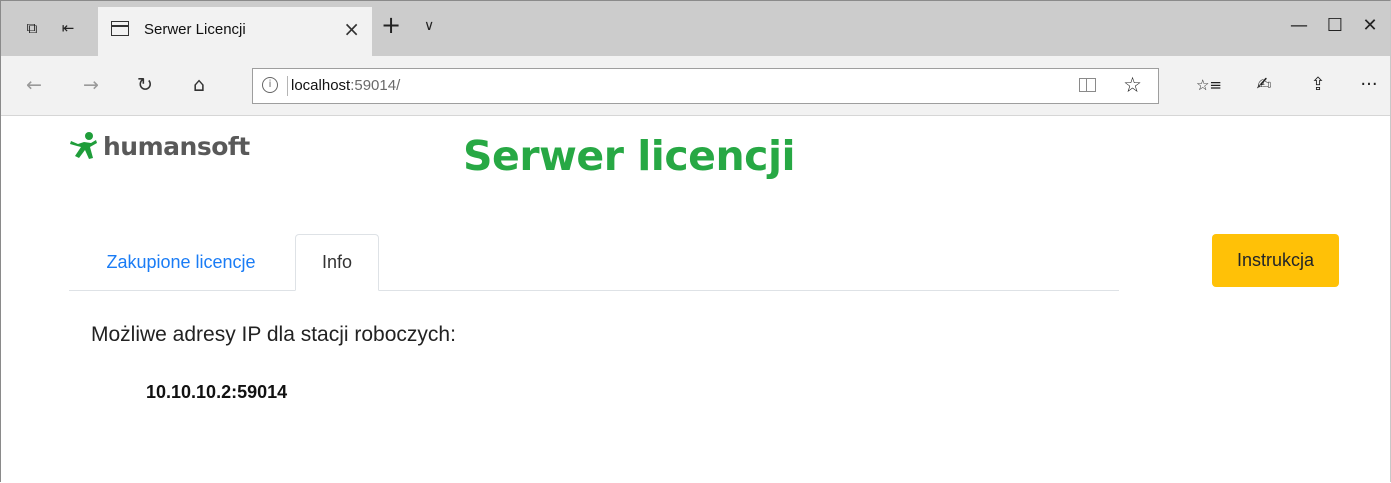  I want to click on humansoft-logo-mark, so click(83, 145).